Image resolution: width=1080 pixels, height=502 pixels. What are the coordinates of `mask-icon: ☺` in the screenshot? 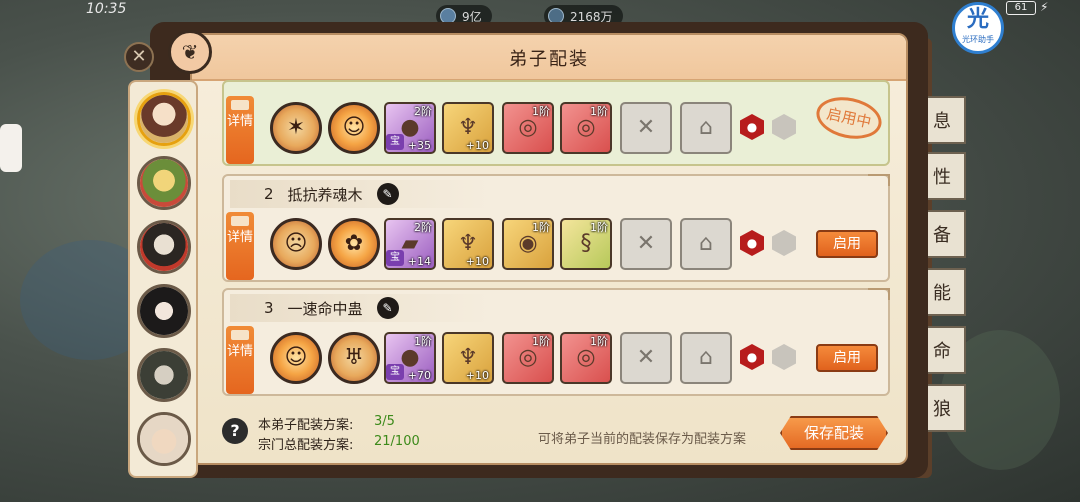 It's located at (354, 127).